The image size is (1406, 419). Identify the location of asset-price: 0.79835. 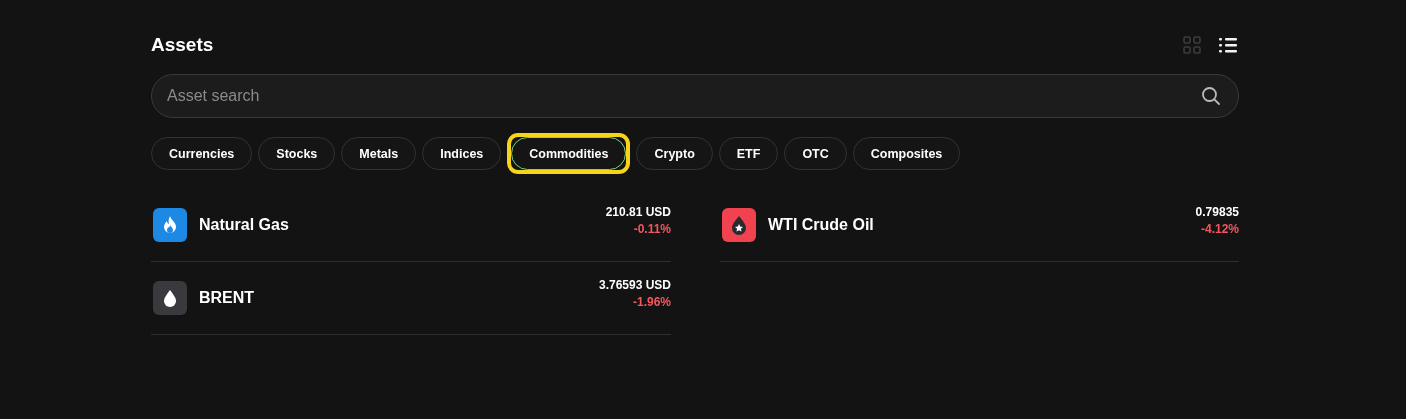
(1217, 212).